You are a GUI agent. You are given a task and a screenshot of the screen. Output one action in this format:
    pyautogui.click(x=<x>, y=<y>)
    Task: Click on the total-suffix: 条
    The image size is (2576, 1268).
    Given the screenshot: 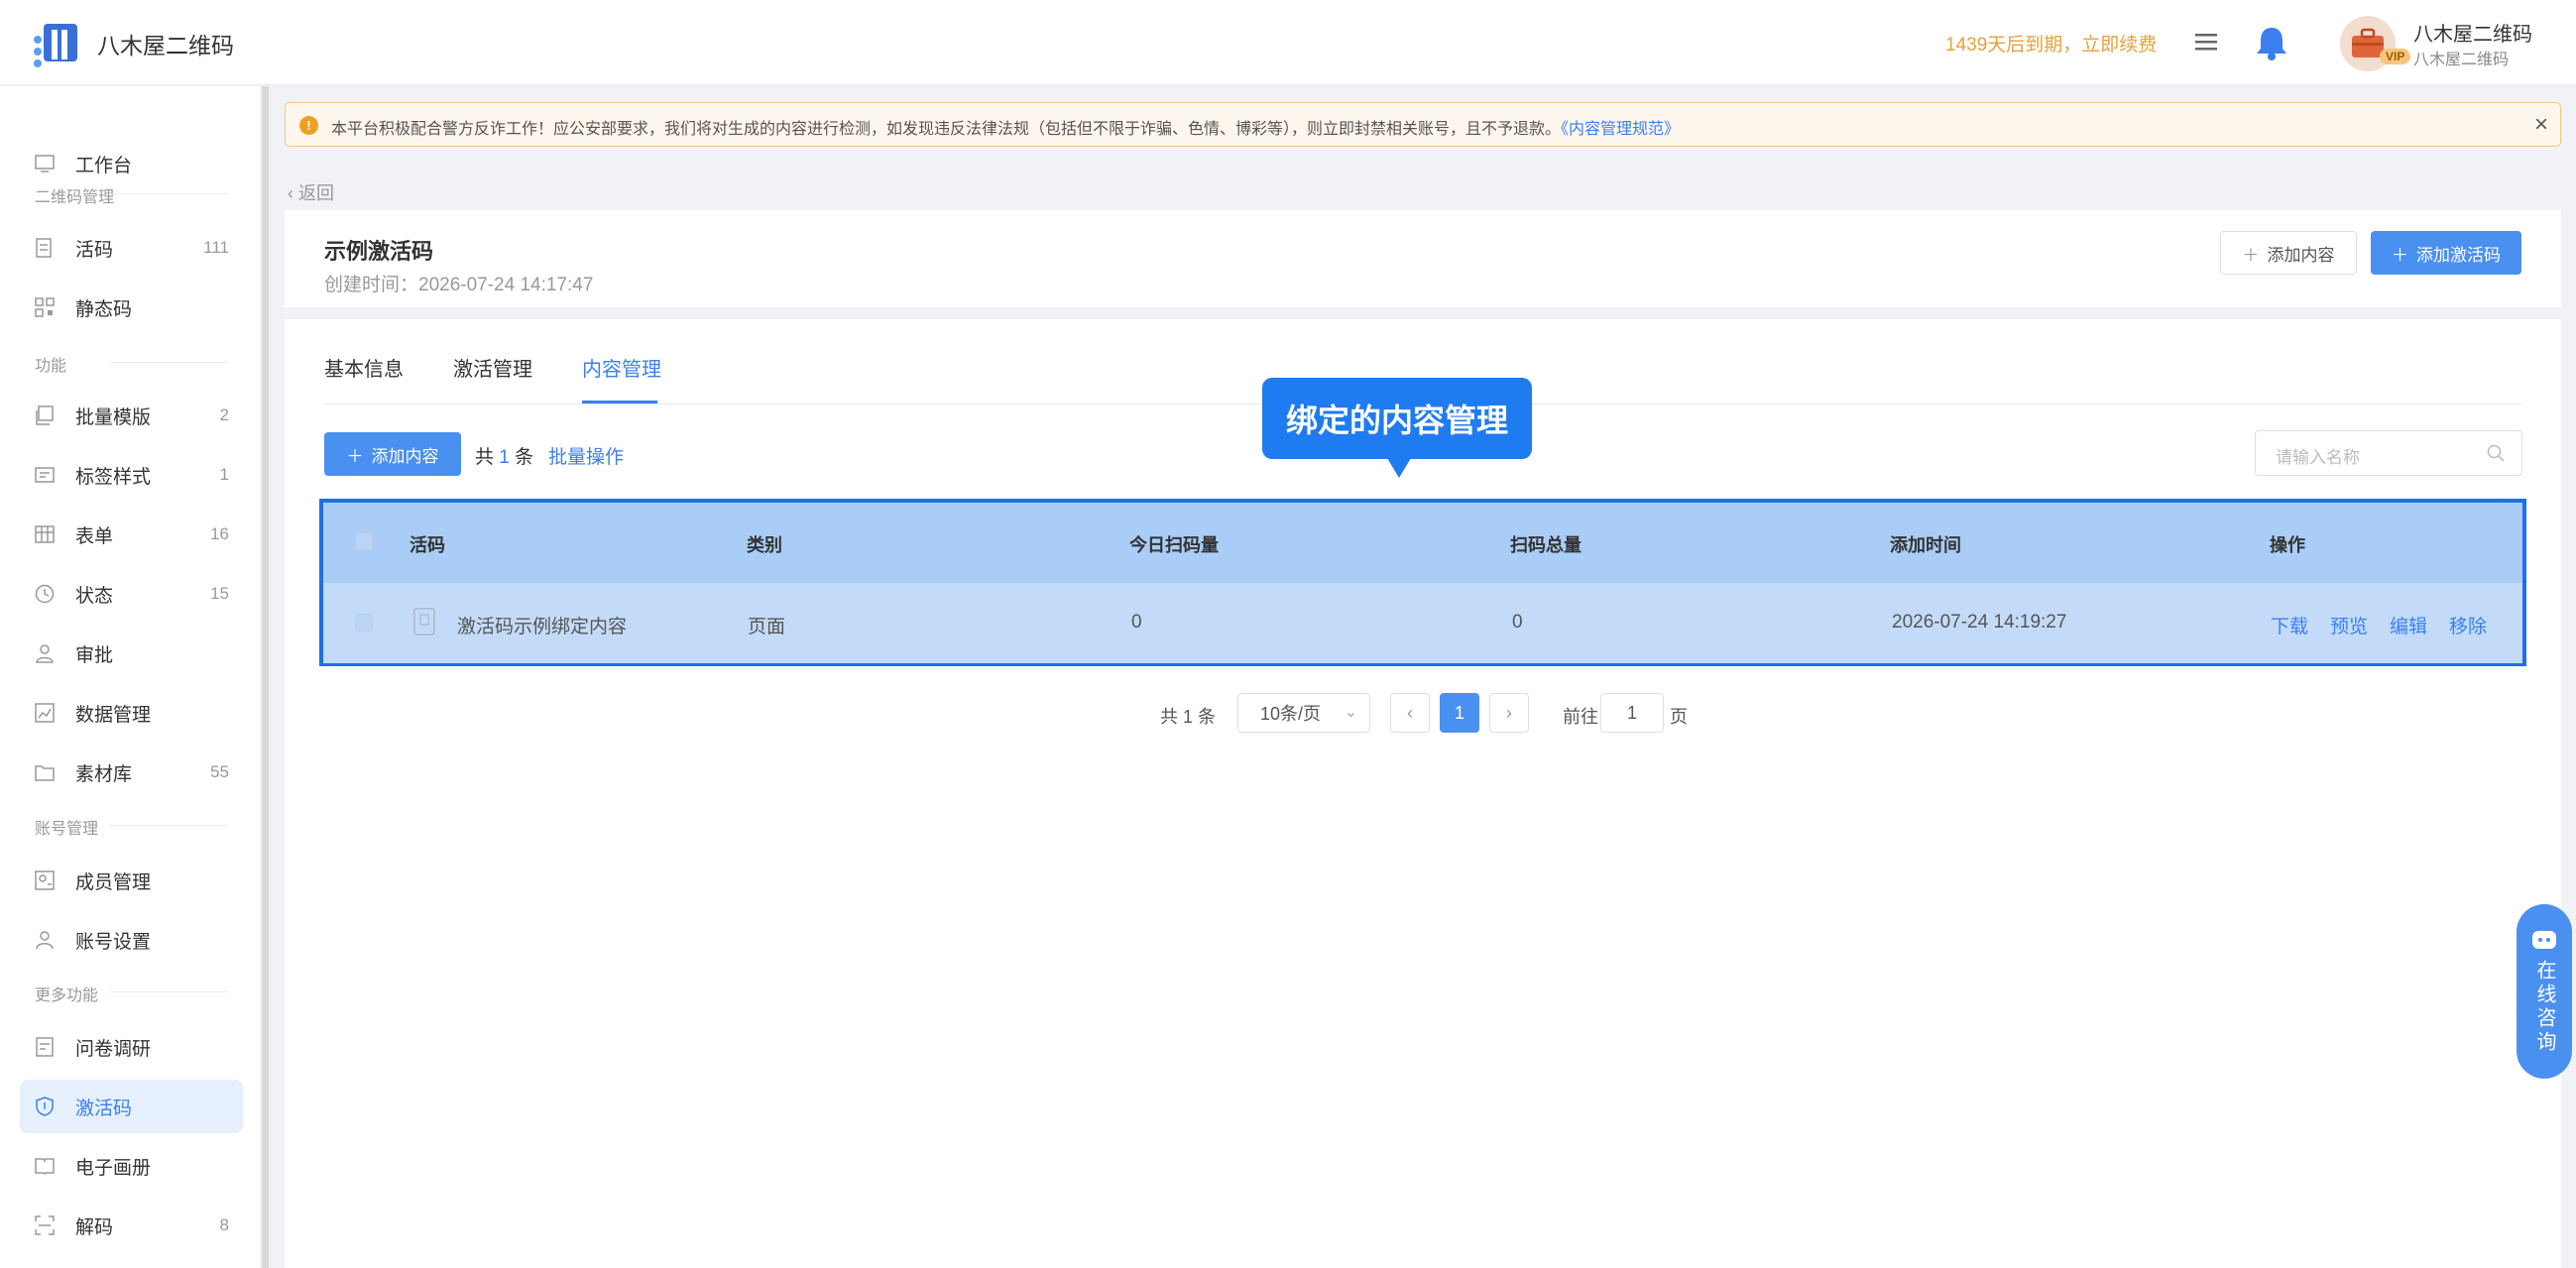 What is the action you would take?
    pyautogui.click(x=524, y=457)
    